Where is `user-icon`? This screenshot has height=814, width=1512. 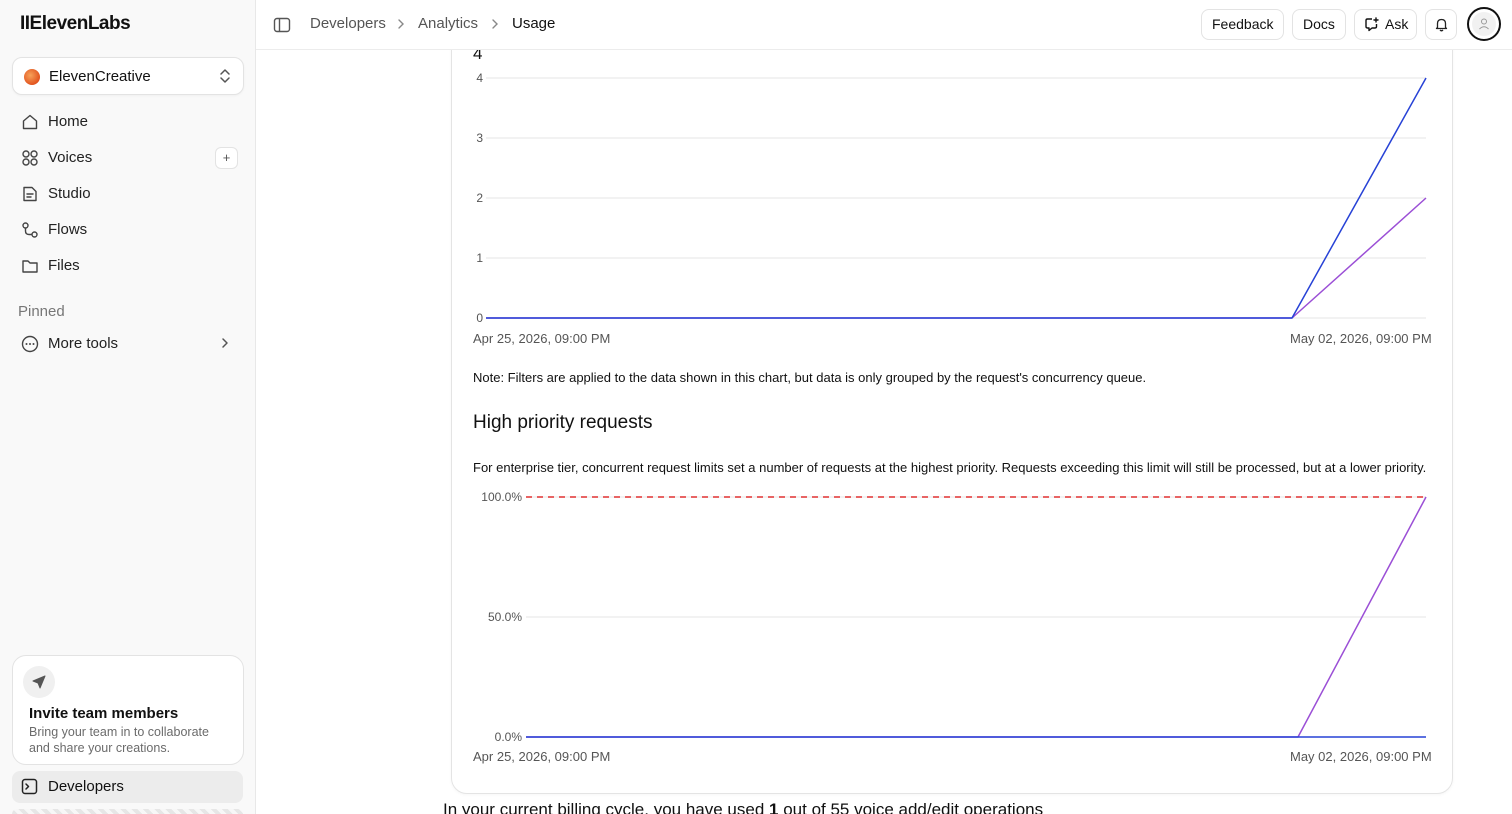 user-icon is located at coordinates (1484, 24).